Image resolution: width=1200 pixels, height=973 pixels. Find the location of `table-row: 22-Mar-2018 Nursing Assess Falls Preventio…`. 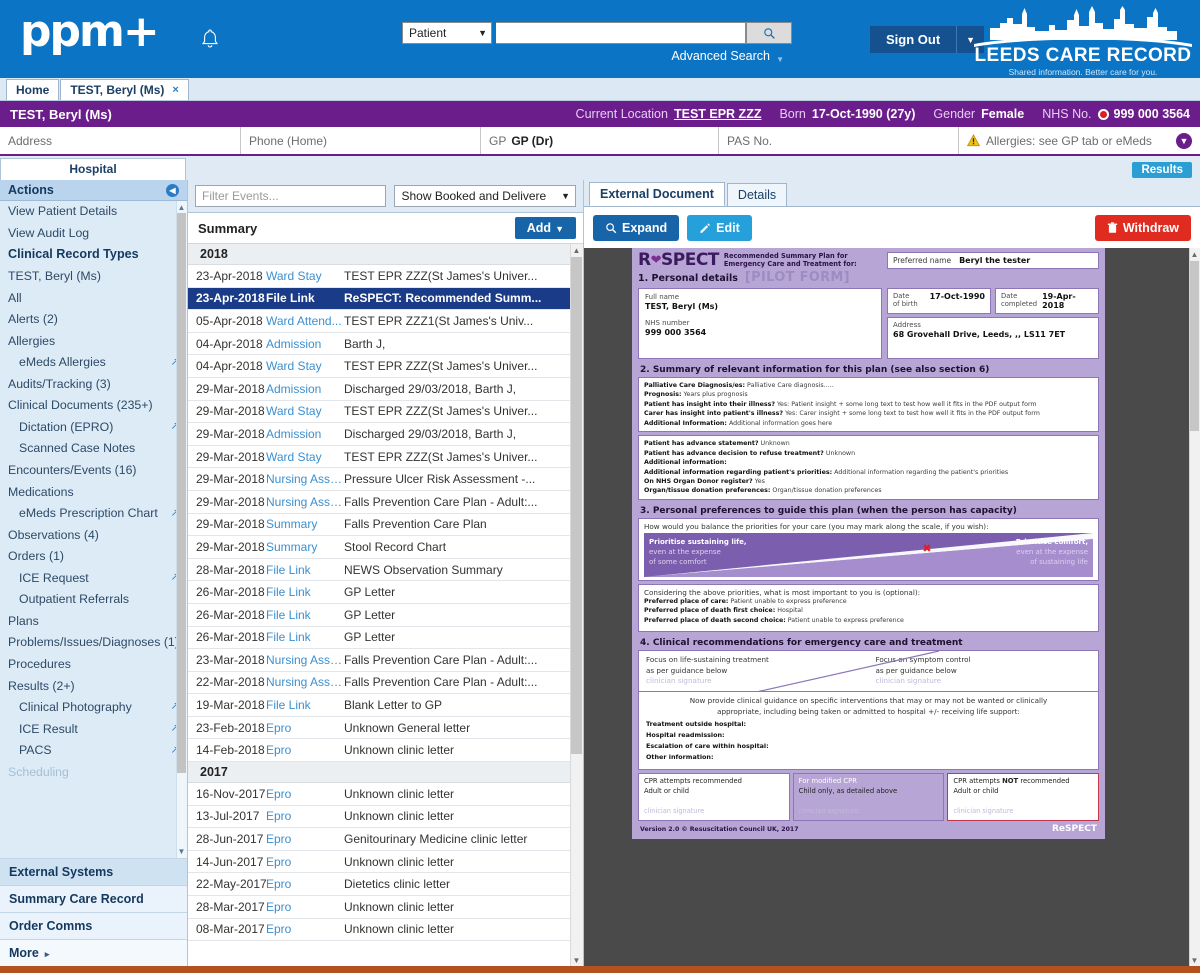

table-row: 22-Mar-2018 Nursing Assess Falls Preventio… is located at coordinates (379, 683).